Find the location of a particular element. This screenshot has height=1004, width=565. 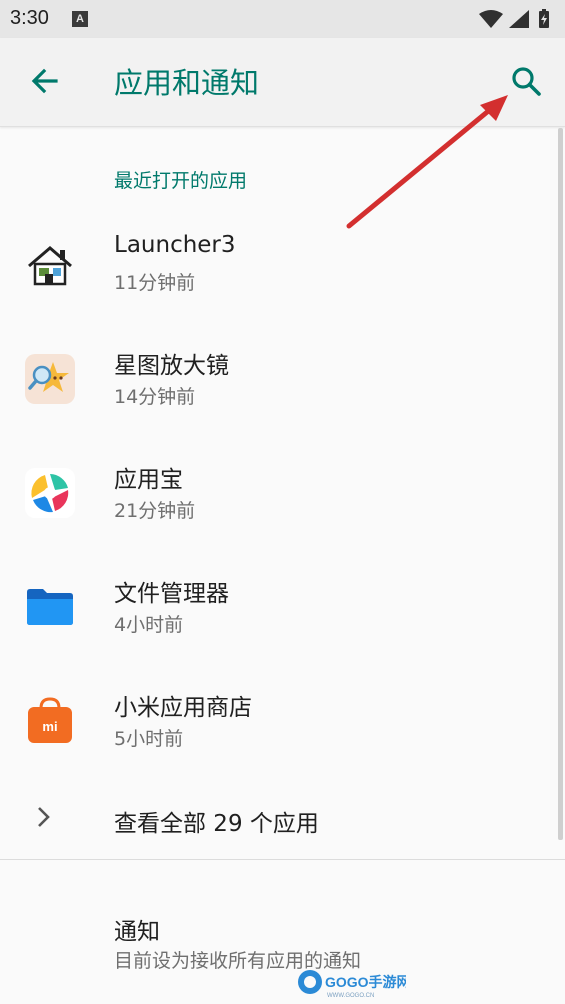

chevron-right-icon is located at coordinates (44, 817).